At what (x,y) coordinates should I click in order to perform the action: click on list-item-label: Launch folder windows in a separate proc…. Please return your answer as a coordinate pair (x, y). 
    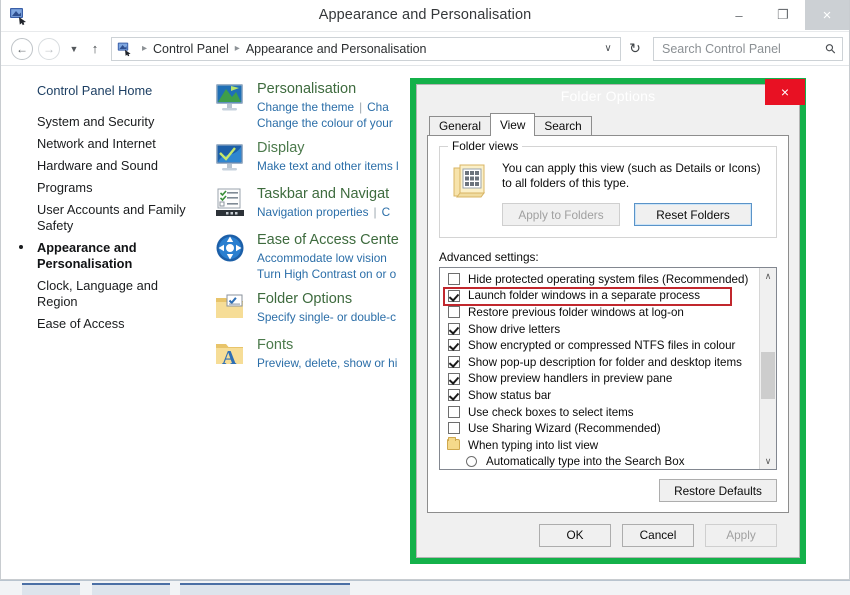
    Looking at the image, I should click on (584, 296).